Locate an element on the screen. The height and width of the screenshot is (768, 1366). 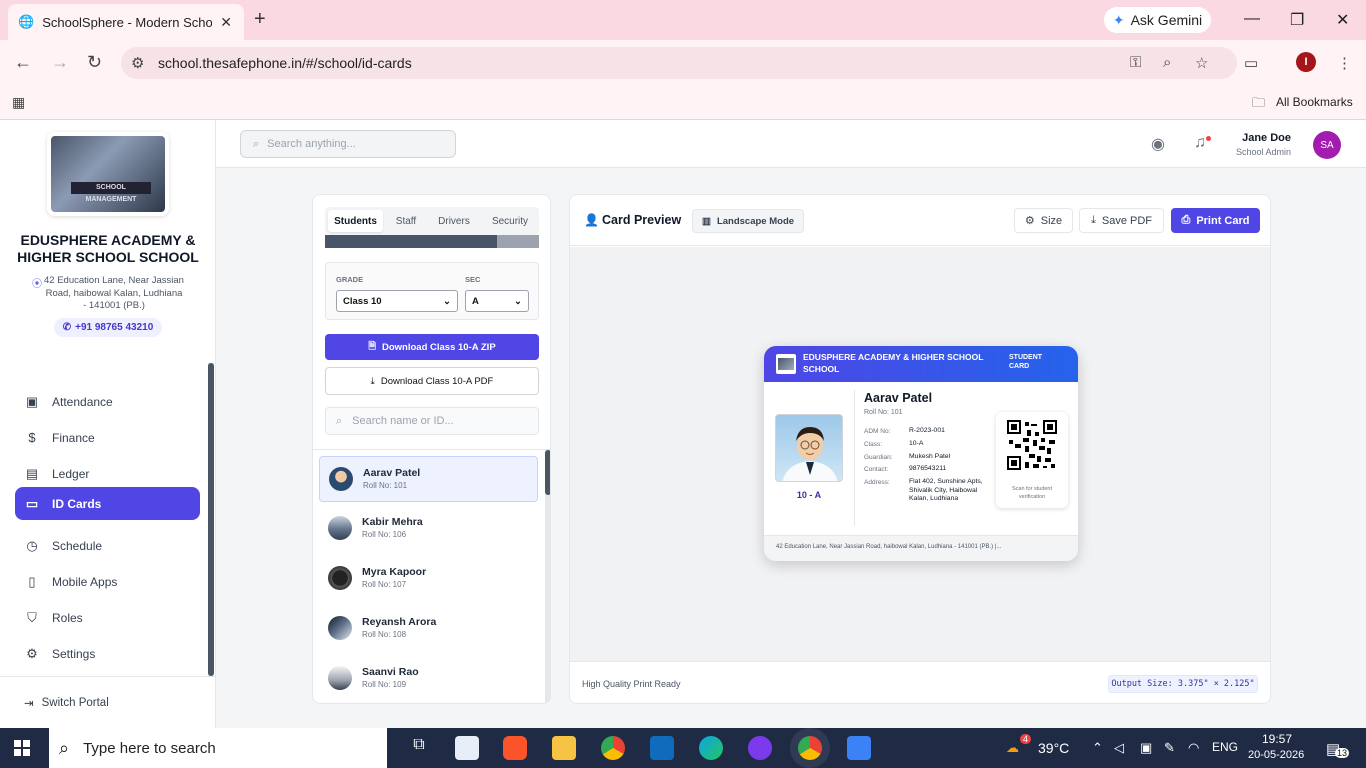
user-name: Jane Doe is located at coordinates (1266, 138).